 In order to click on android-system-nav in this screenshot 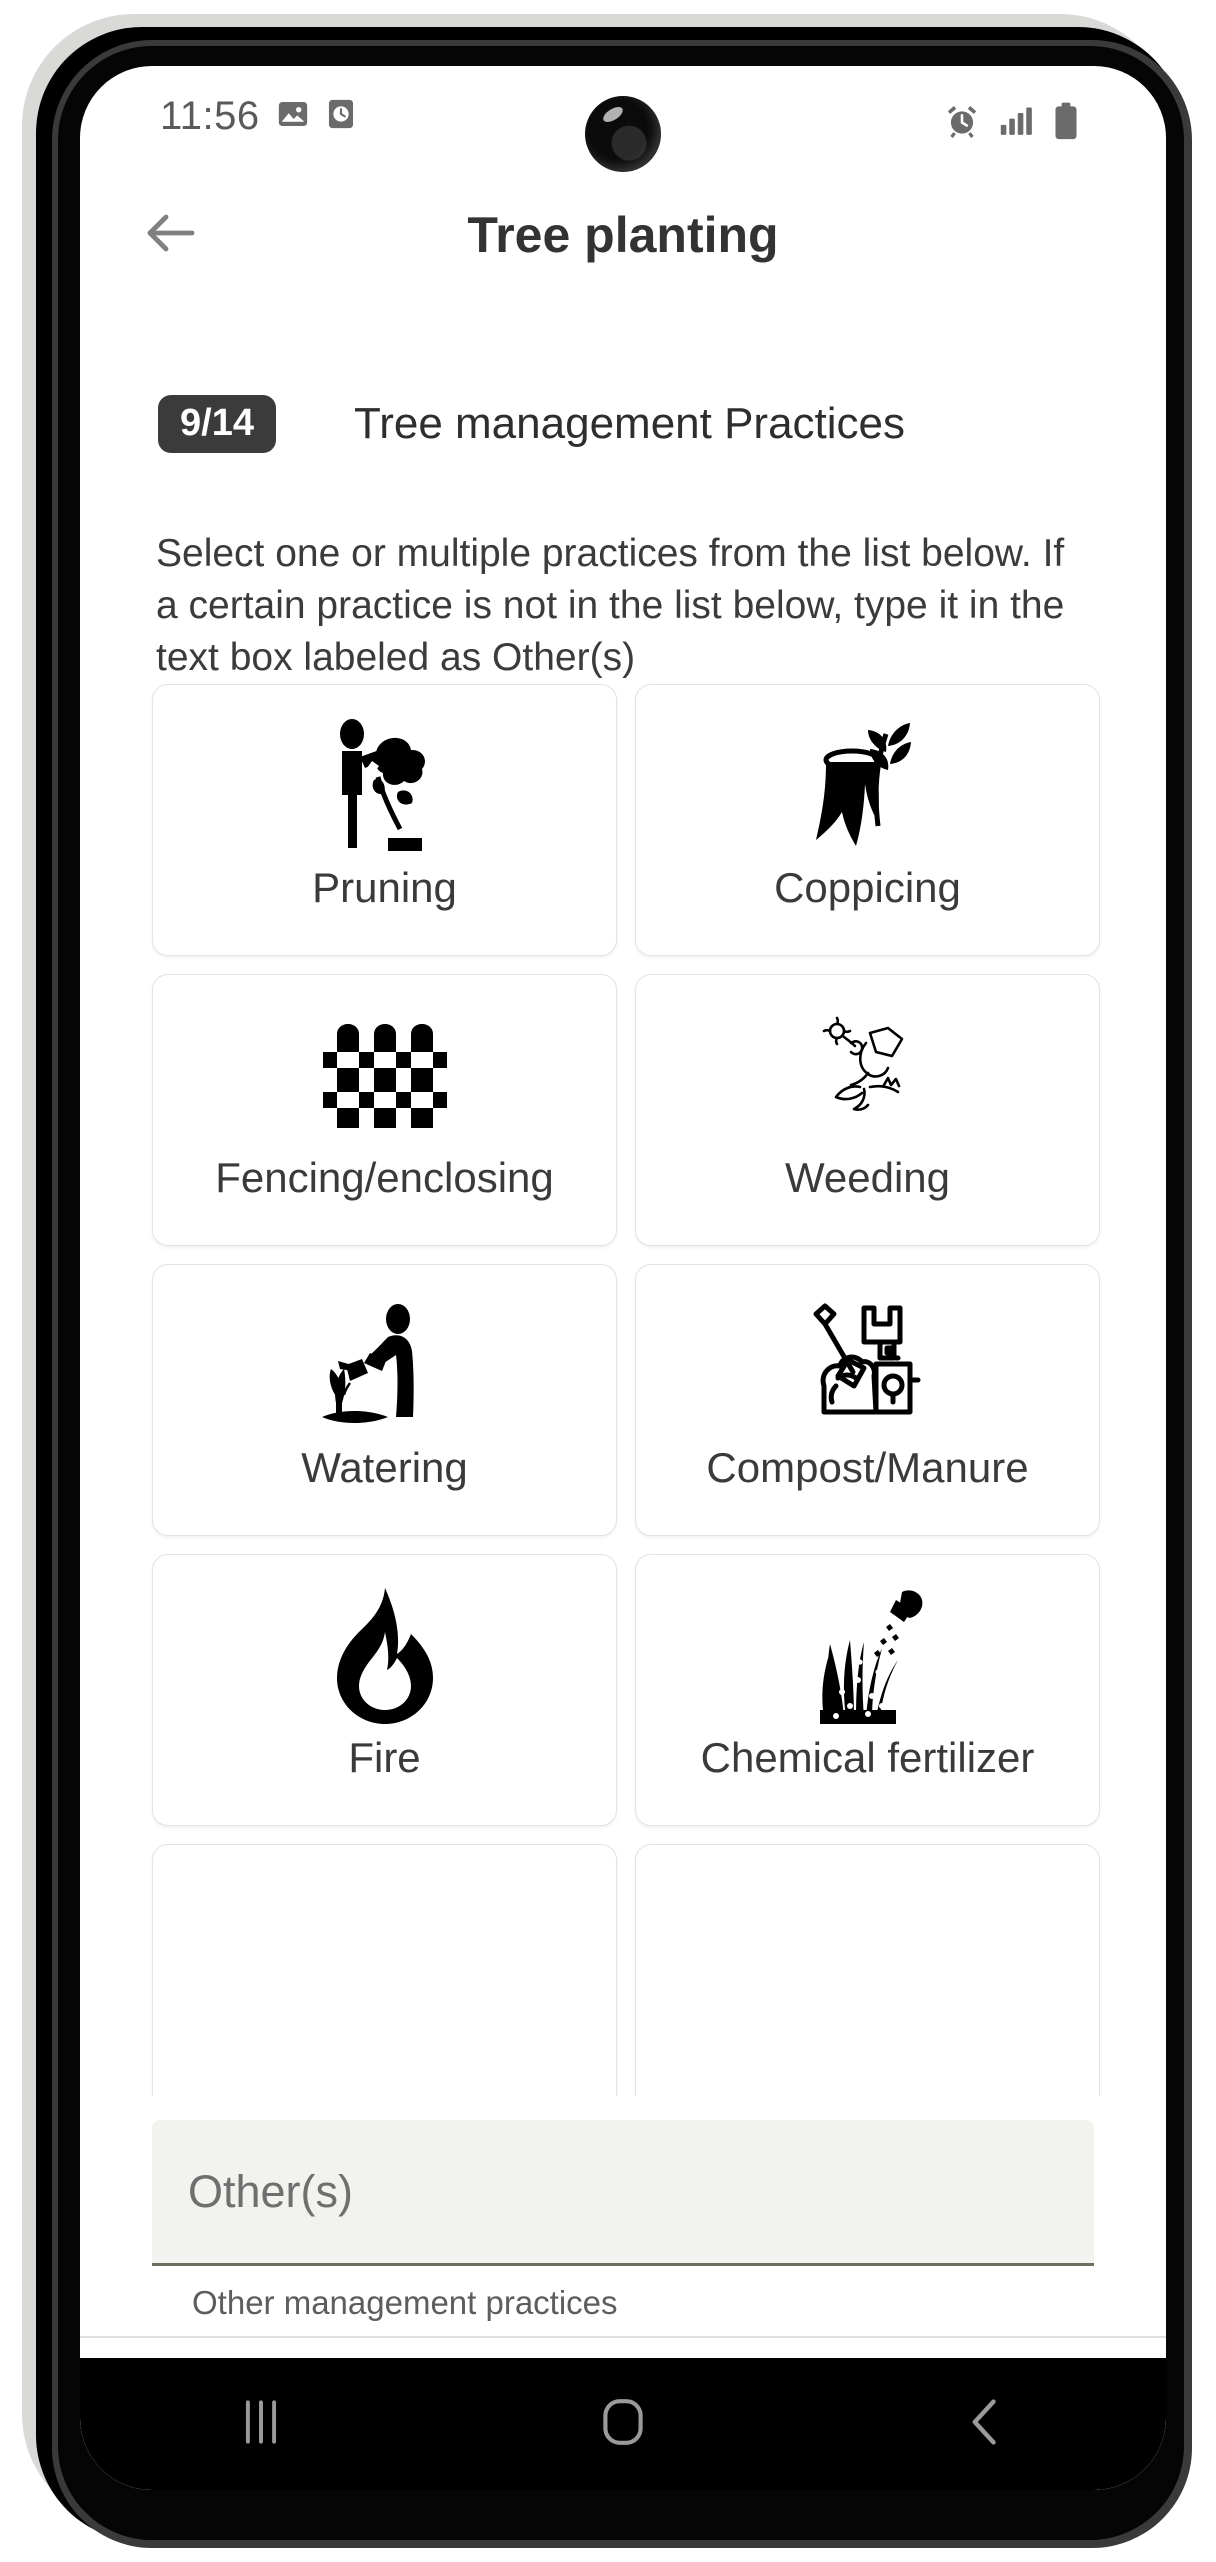, I will do `click(623, 2424)`.